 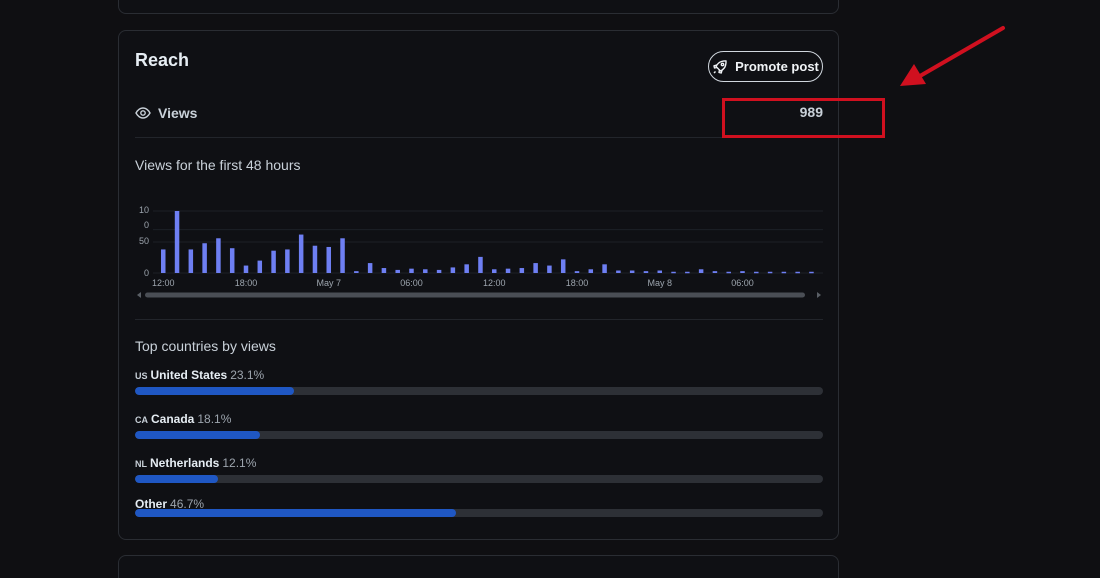 I want to click on country-code: NL, so click(x=141, y=464).